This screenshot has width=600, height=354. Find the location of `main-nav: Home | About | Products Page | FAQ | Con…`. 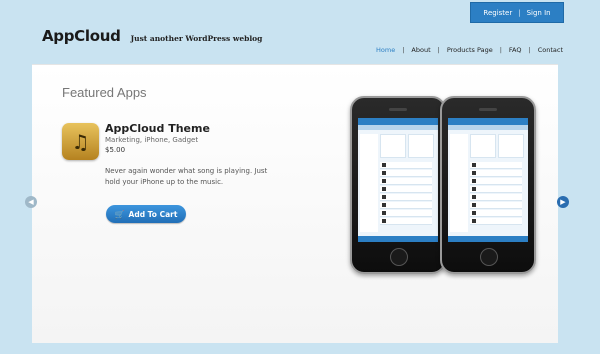

main-nav: Home | About | Products Page | FAQ | Con… is located at coordinates (469, 50).